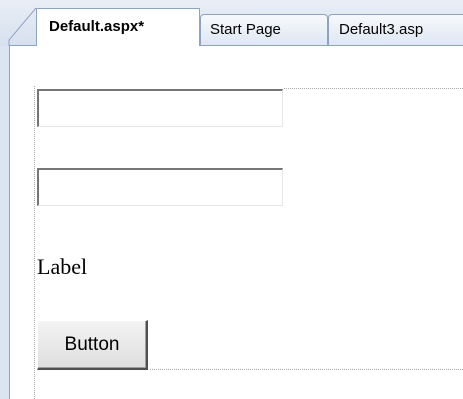 This screenshot has height=399, width=463. Describe the element at coordinates (62, 267) in the screenshot. I see `label-control: Label` at that location.